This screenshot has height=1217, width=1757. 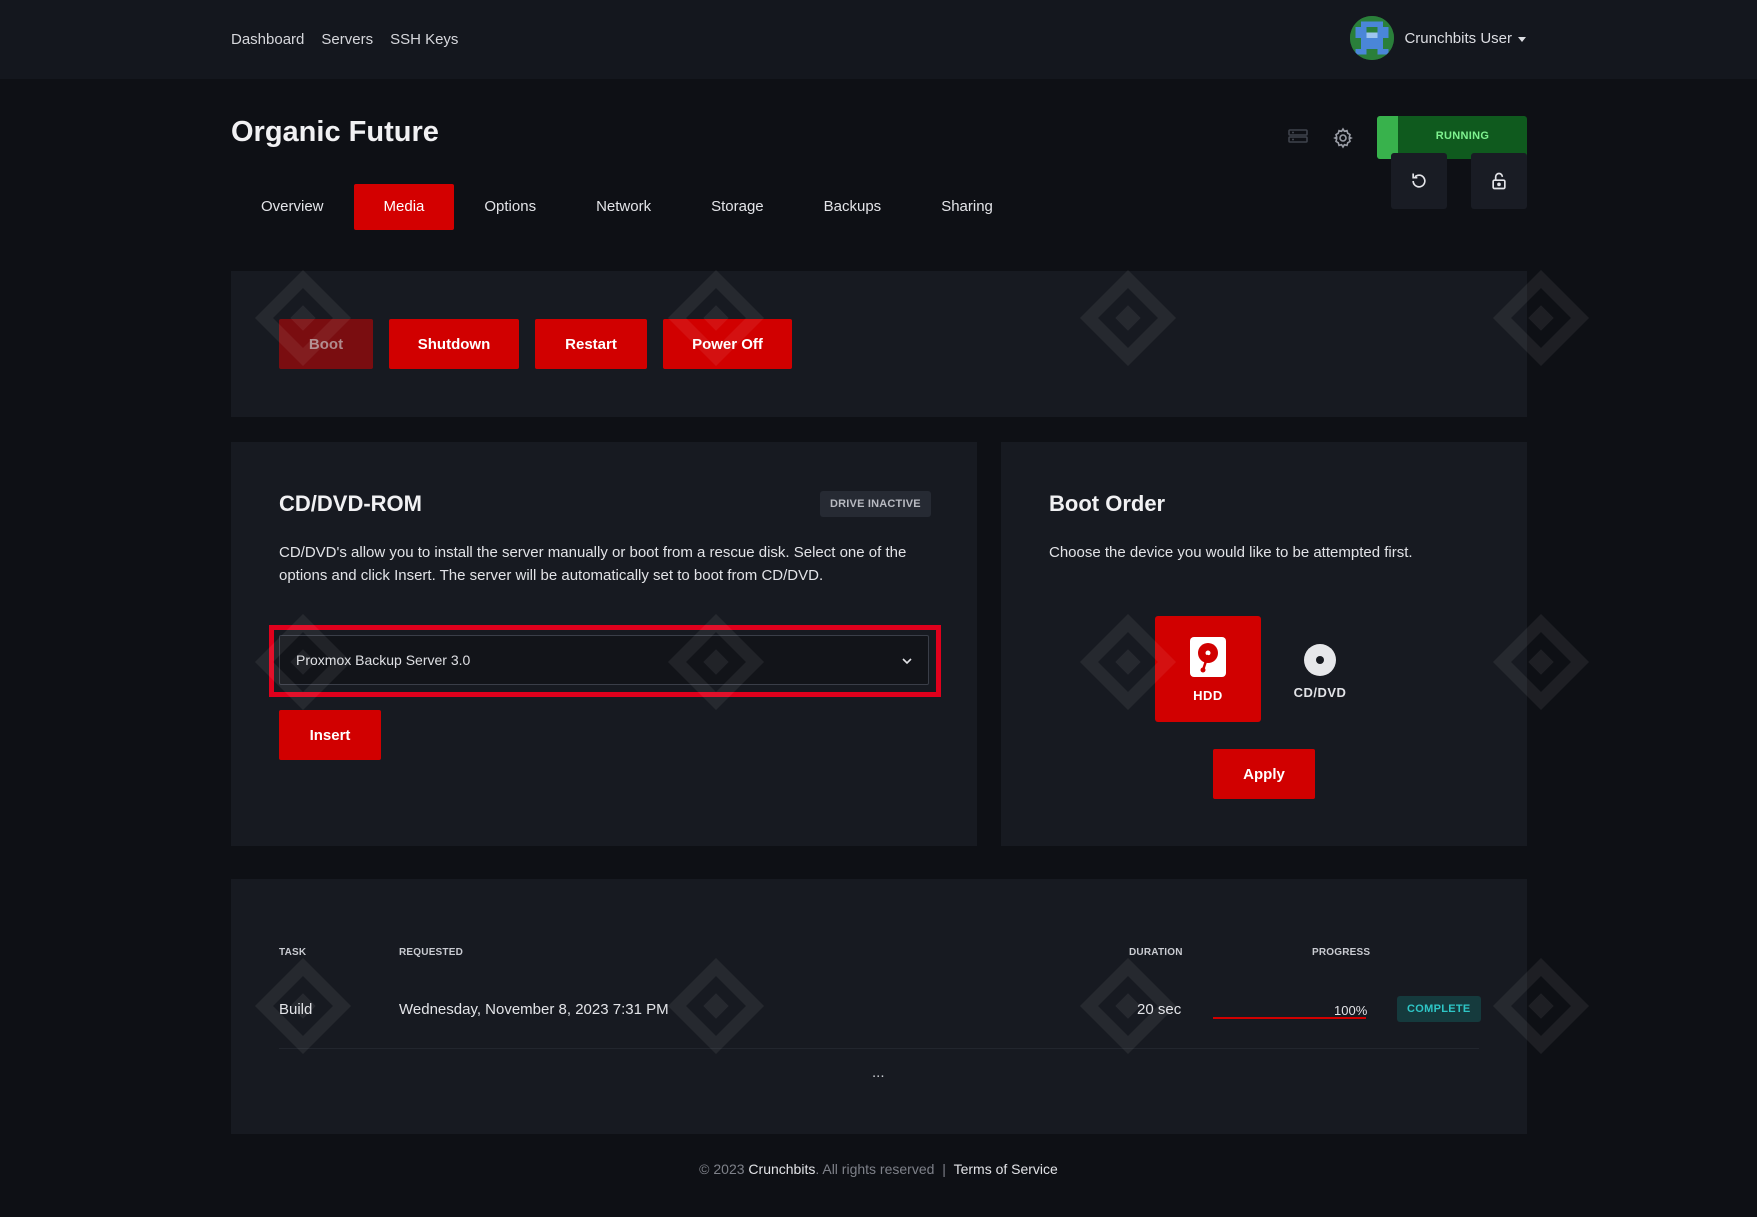 What do you see at coordinates (326, 344) in the screenshot?
I see `boot-button: Boot` at bounding box center [326, 344].